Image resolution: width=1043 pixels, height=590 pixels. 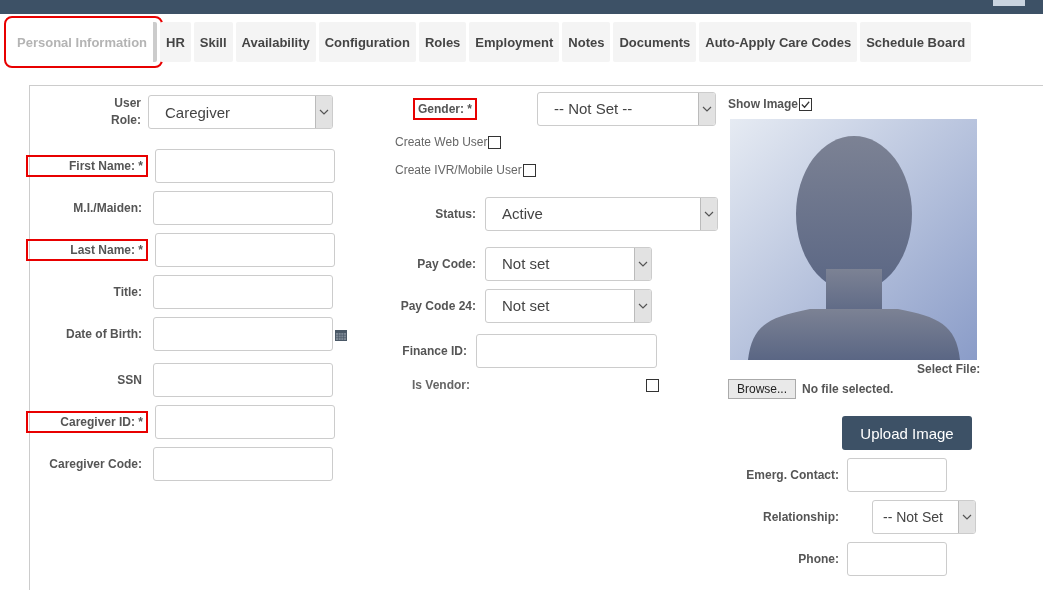 What do you see at coordinates (626, 108) in the screenshot?
I see `dropdown: -- Not Set --` at bounding box center [626, 108].